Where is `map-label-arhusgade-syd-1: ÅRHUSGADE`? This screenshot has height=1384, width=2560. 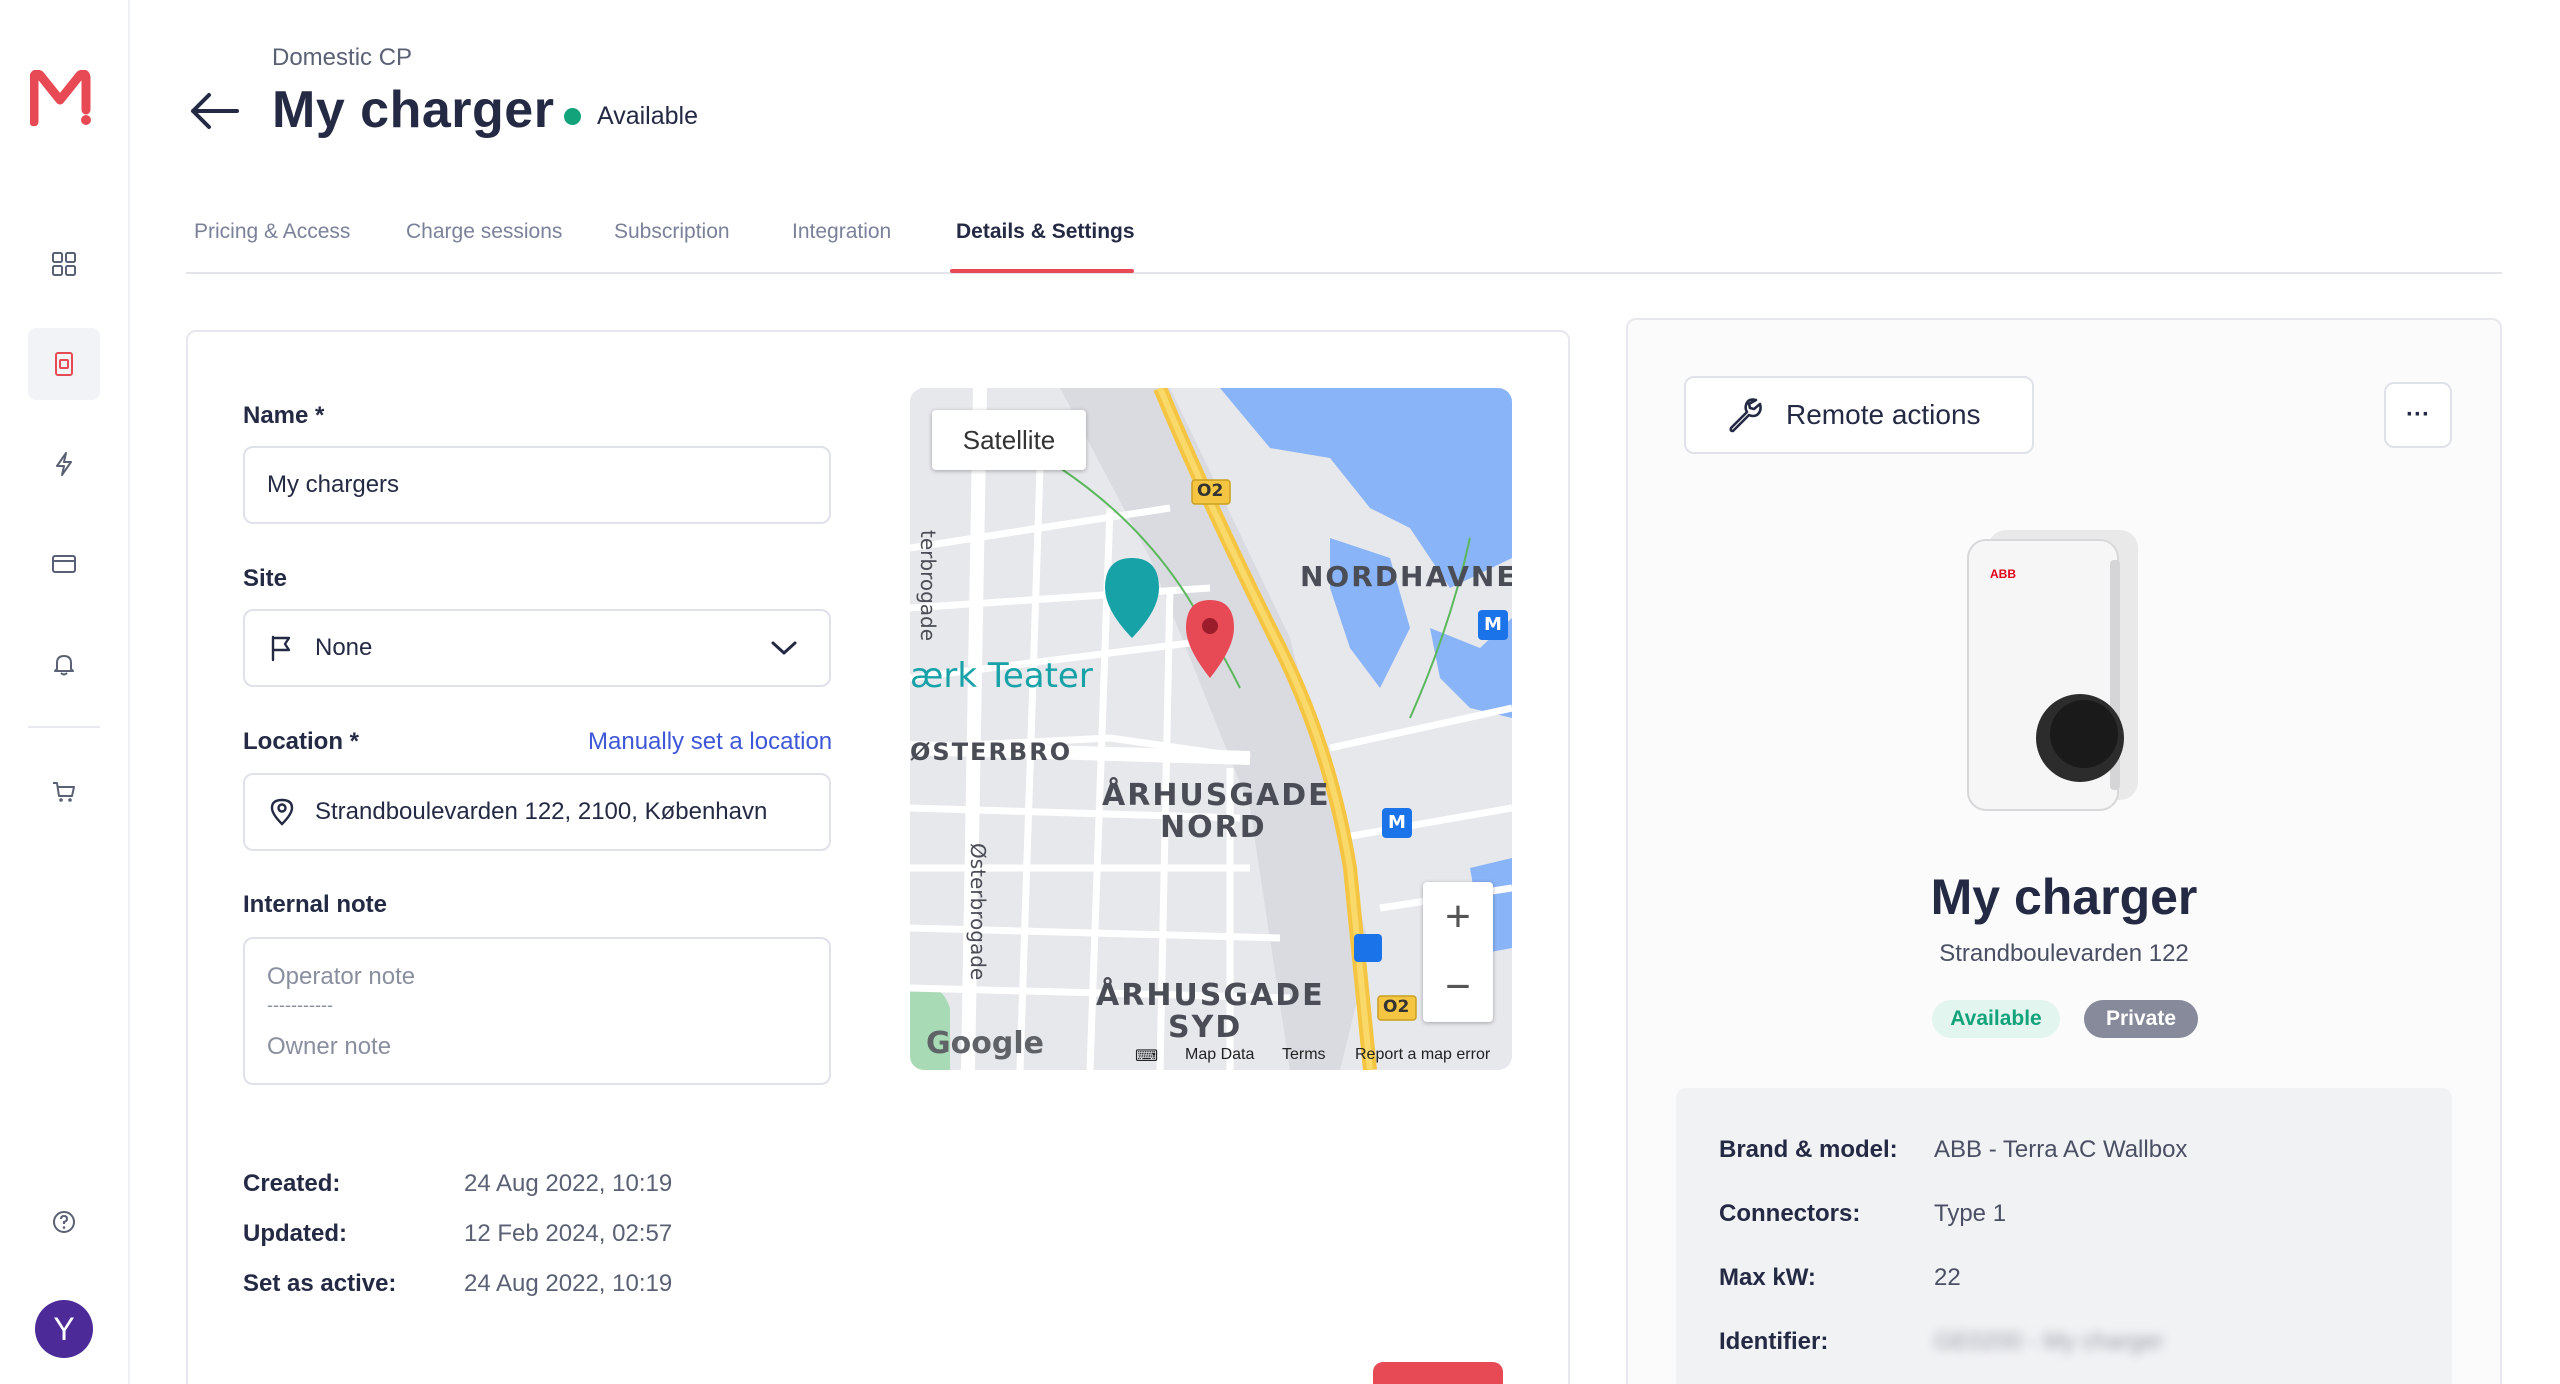 map-label-arhusgade-syd-1: ÅRHUSGADE is located at coordinates (1210, 995).